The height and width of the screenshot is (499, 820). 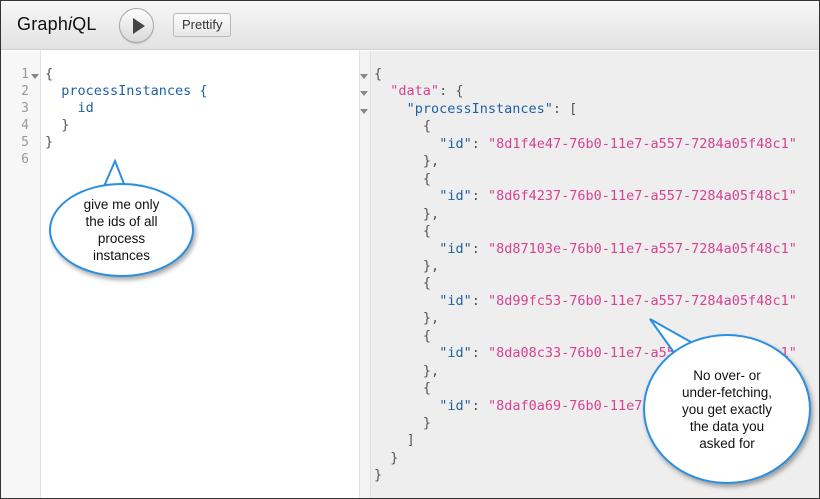 I want to click on json-token: "data", so click(x=415, y=91).